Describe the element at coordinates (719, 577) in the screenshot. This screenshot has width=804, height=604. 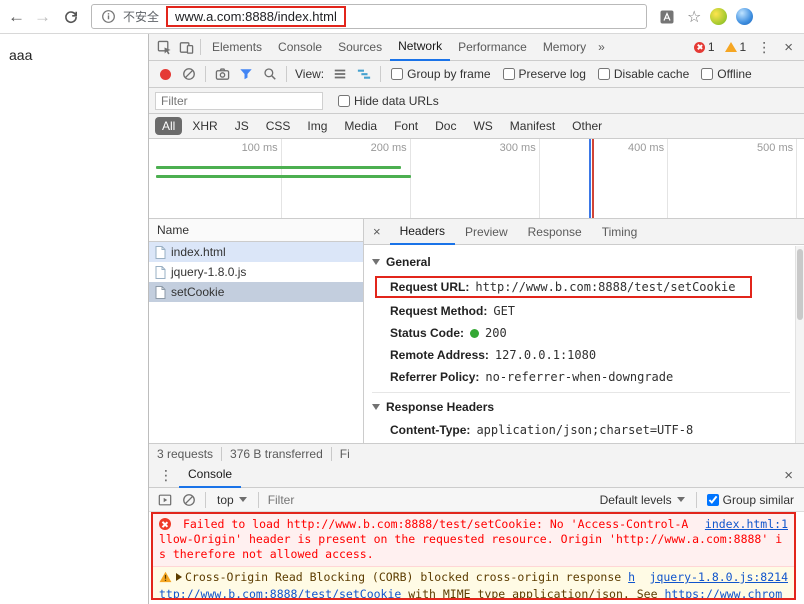
I see `warning-source-link: jquery-1.8.0.js:8214` at that location.